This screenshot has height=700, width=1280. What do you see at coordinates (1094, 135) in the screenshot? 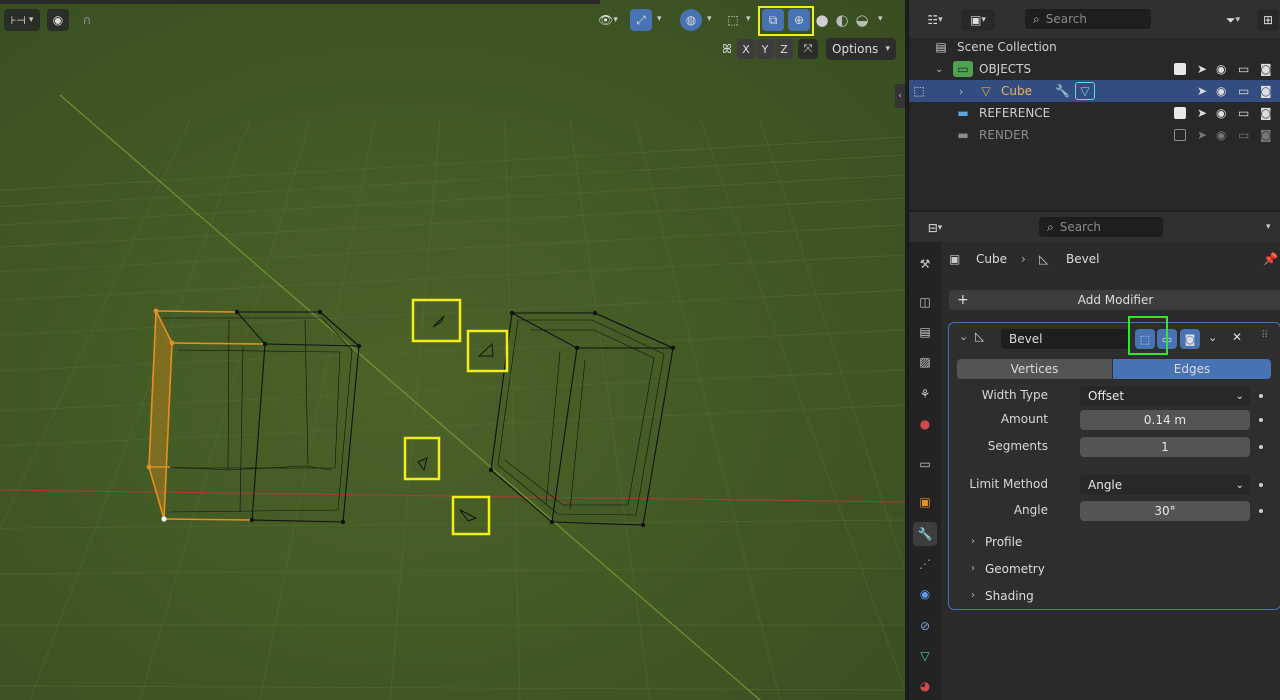
I see `outliner-row-render: ▬ RENDER ➤ ◉ ▭ ◙` at bounding box center [1094, 135].